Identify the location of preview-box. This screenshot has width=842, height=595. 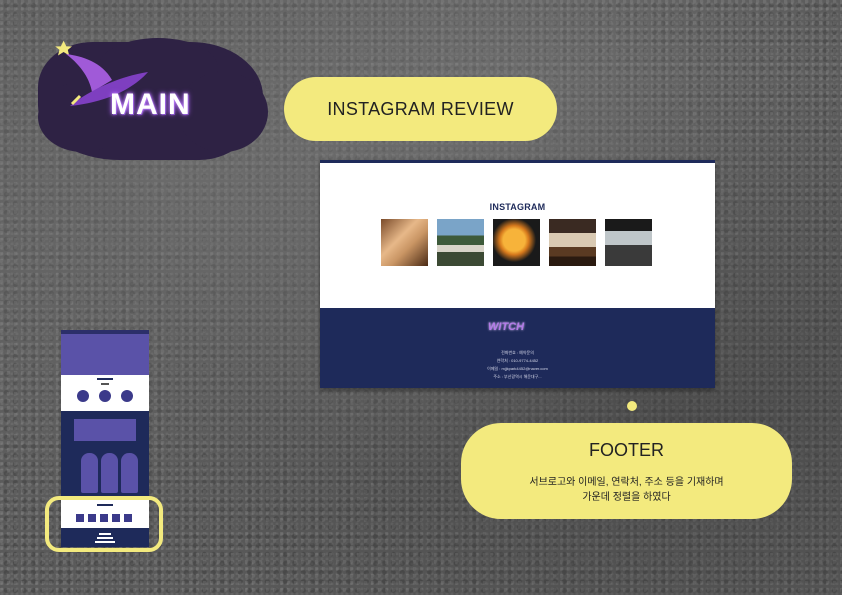
(105, 430).